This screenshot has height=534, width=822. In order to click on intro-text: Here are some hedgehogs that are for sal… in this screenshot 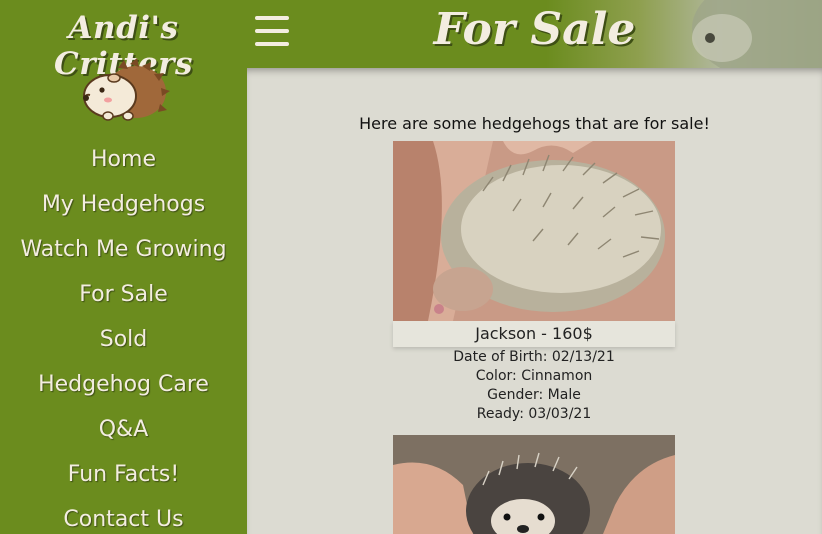, I will do `click(534, 123)`.